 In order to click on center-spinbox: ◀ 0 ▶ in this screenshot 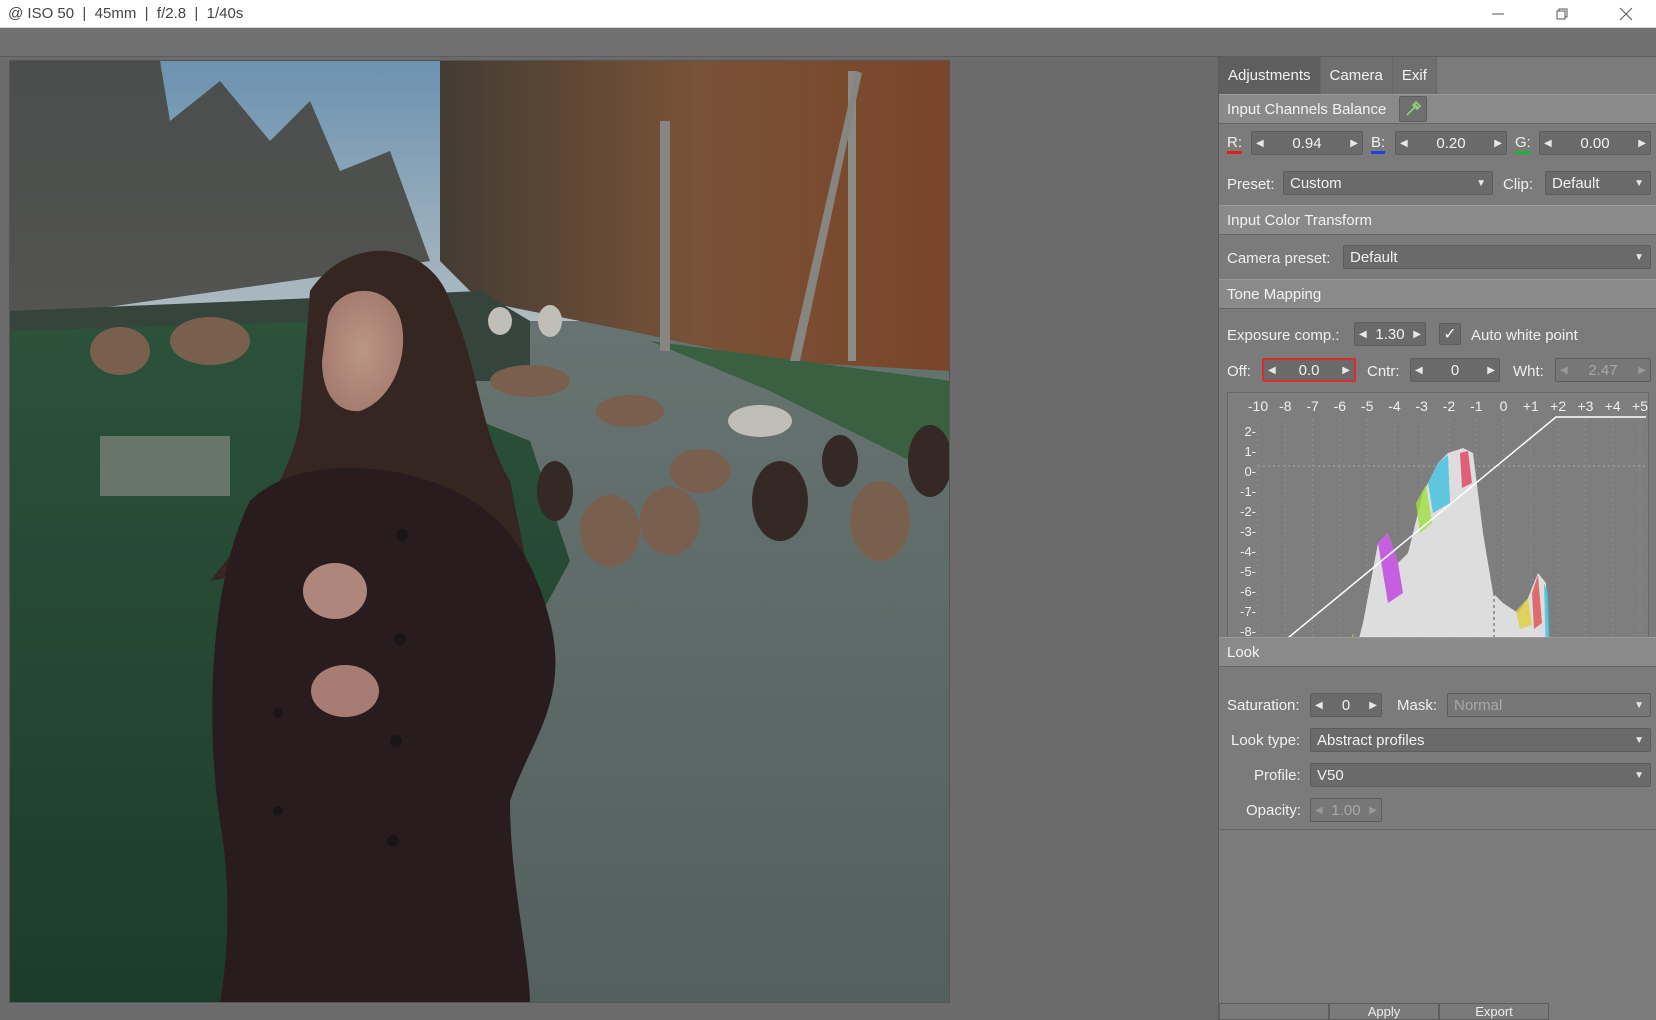, I will do `click(1455, 370)`.